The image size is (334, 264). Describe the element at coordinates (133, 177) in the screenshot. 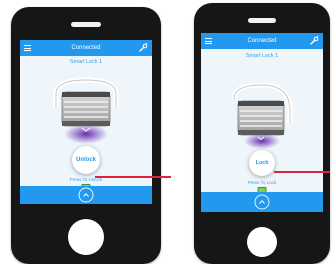

I see `callout-line-left` at that location.